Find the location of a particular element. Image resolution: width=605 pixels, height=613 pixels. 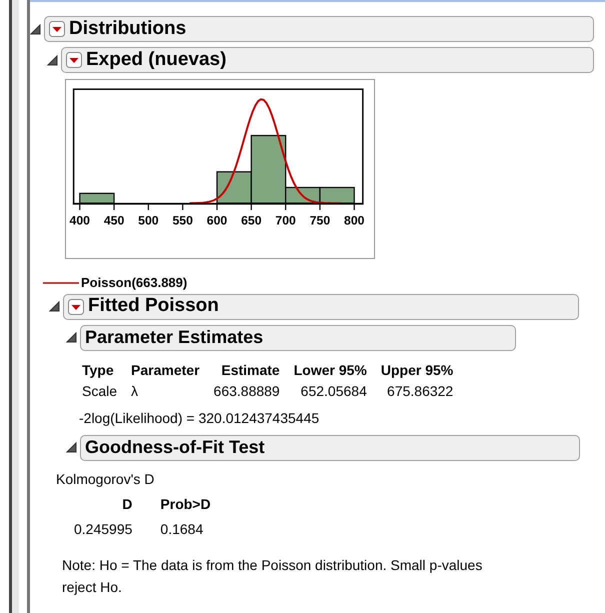

table-cell-text: λ is located at coordinates (135, 391).